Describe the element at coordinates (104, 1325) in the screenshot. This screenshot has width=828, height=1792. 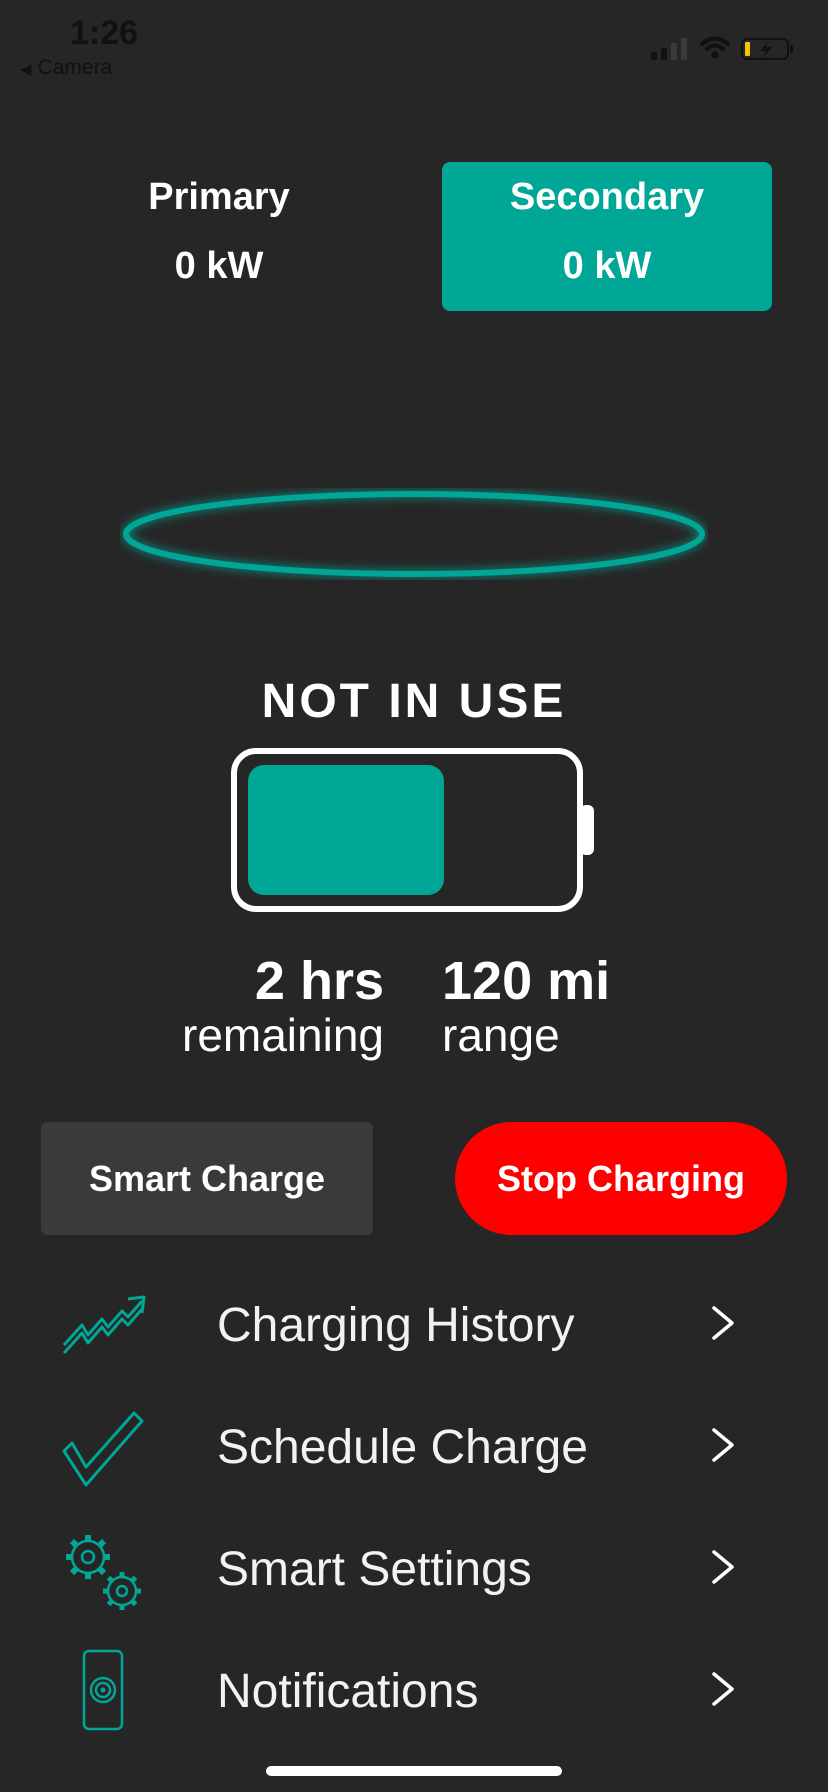
I see `trend-up-icon` at that location.